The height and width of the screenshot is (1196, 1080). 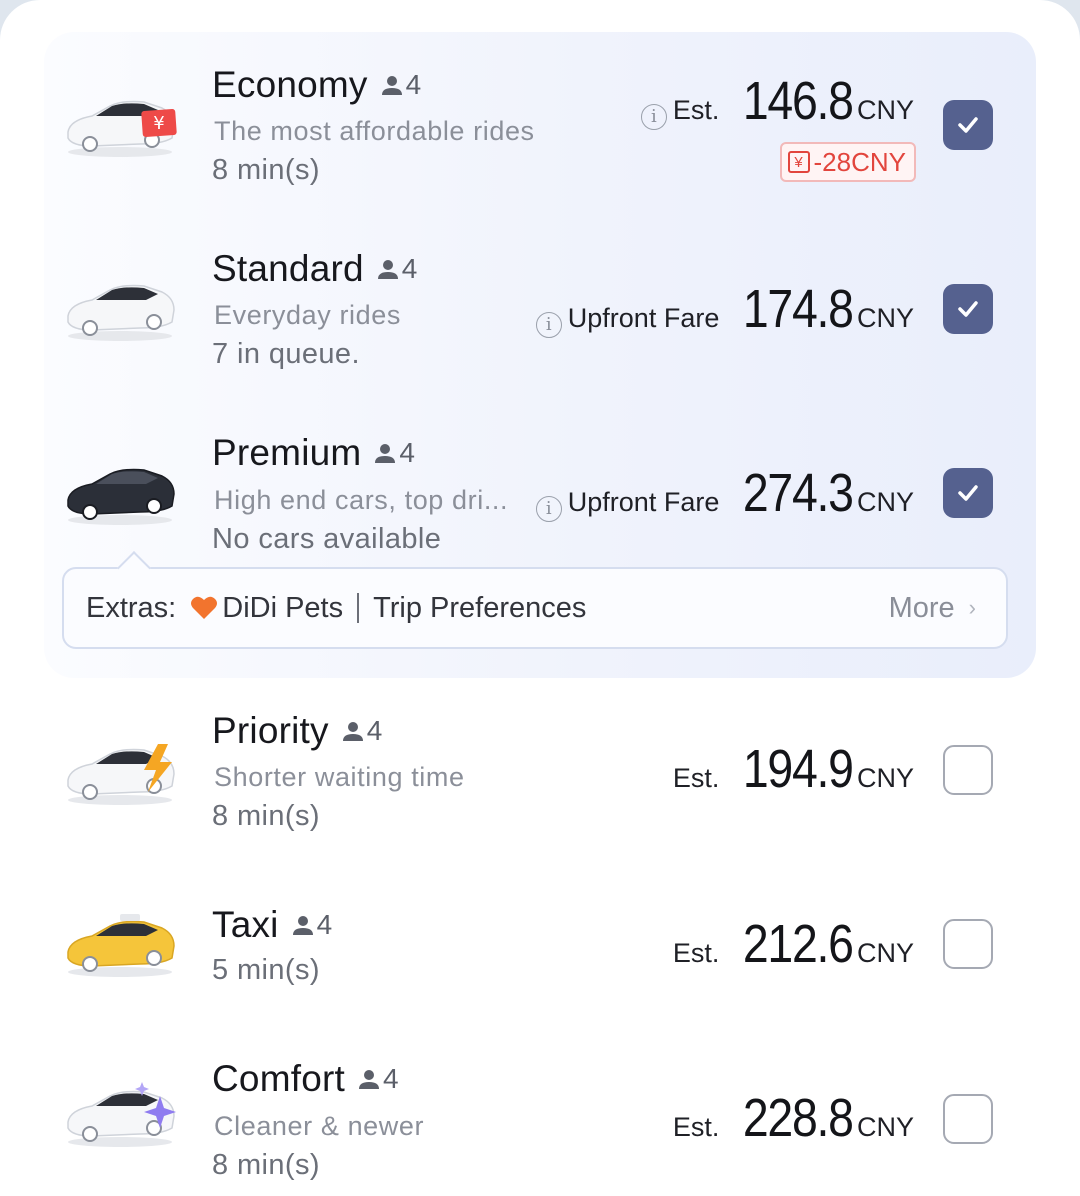 I want to click on ride-name: Economy, so click(x=290, y=84).